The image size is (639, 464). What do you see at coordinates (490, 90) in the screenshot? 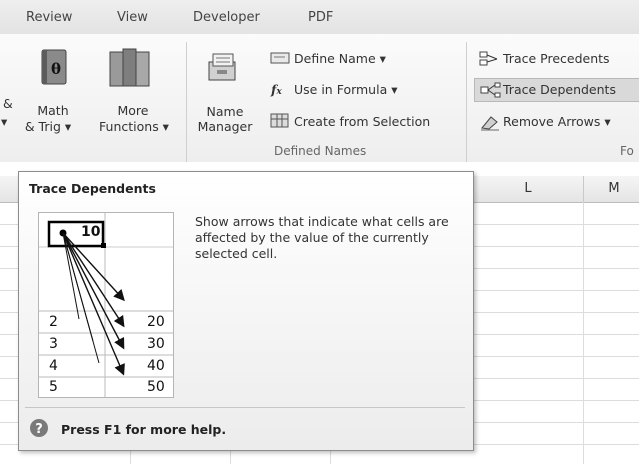
I see `trace-dependents-icon` at bounding box center [490, 90].